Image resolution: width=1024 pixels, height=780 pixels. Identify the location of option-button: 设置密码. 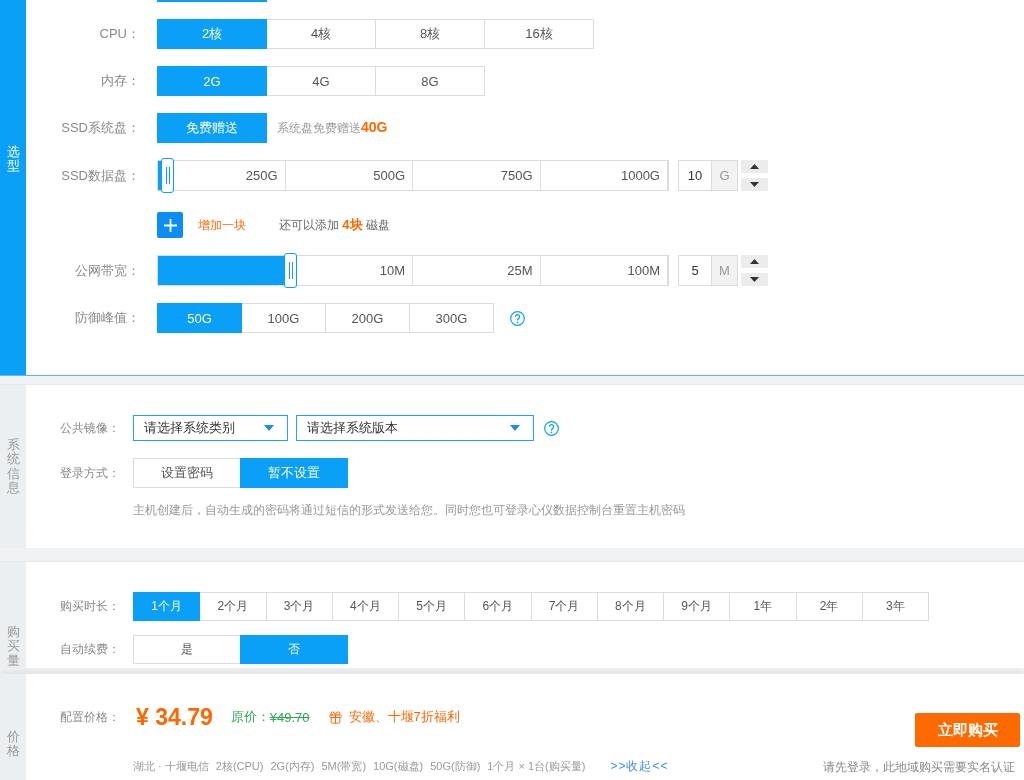
(187, 473).